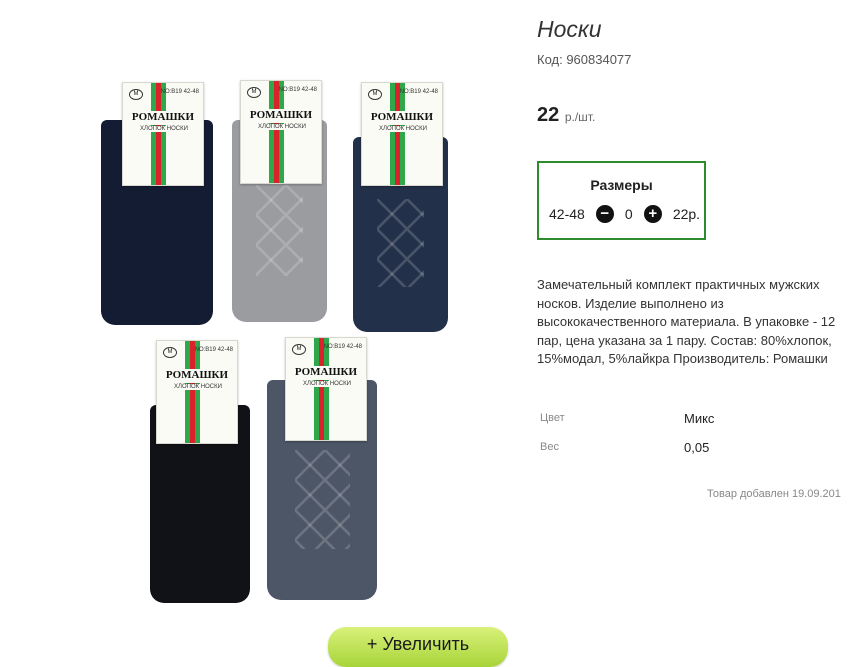 The width and height of the screenshot is (854, 667). Describe the element at coordinates (621, 185) in the screenshot. I see `sizes-title: Размеры` at that location.